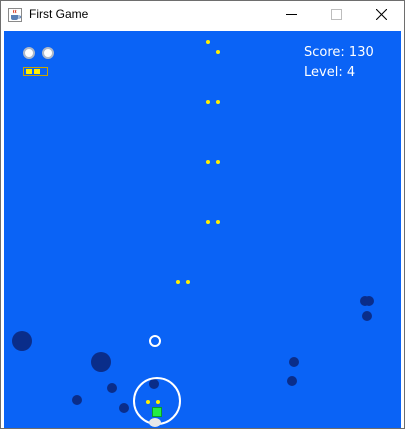  I want to click on maximize-icon, so click(336, 14).